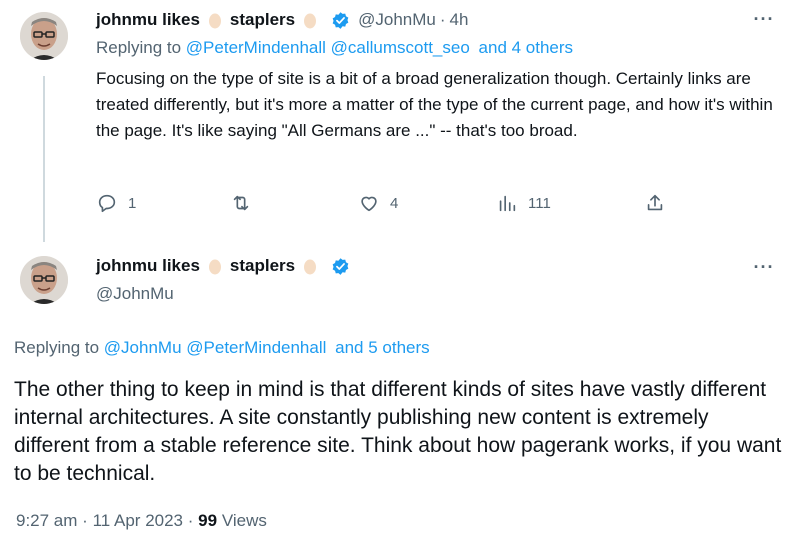 Image resolution: width=791 pixels, height=544 pixels. What do you see at coordinates (132, 203) in the screenshot?
I see `reply-count: 1` at bounding box center [132, 203].